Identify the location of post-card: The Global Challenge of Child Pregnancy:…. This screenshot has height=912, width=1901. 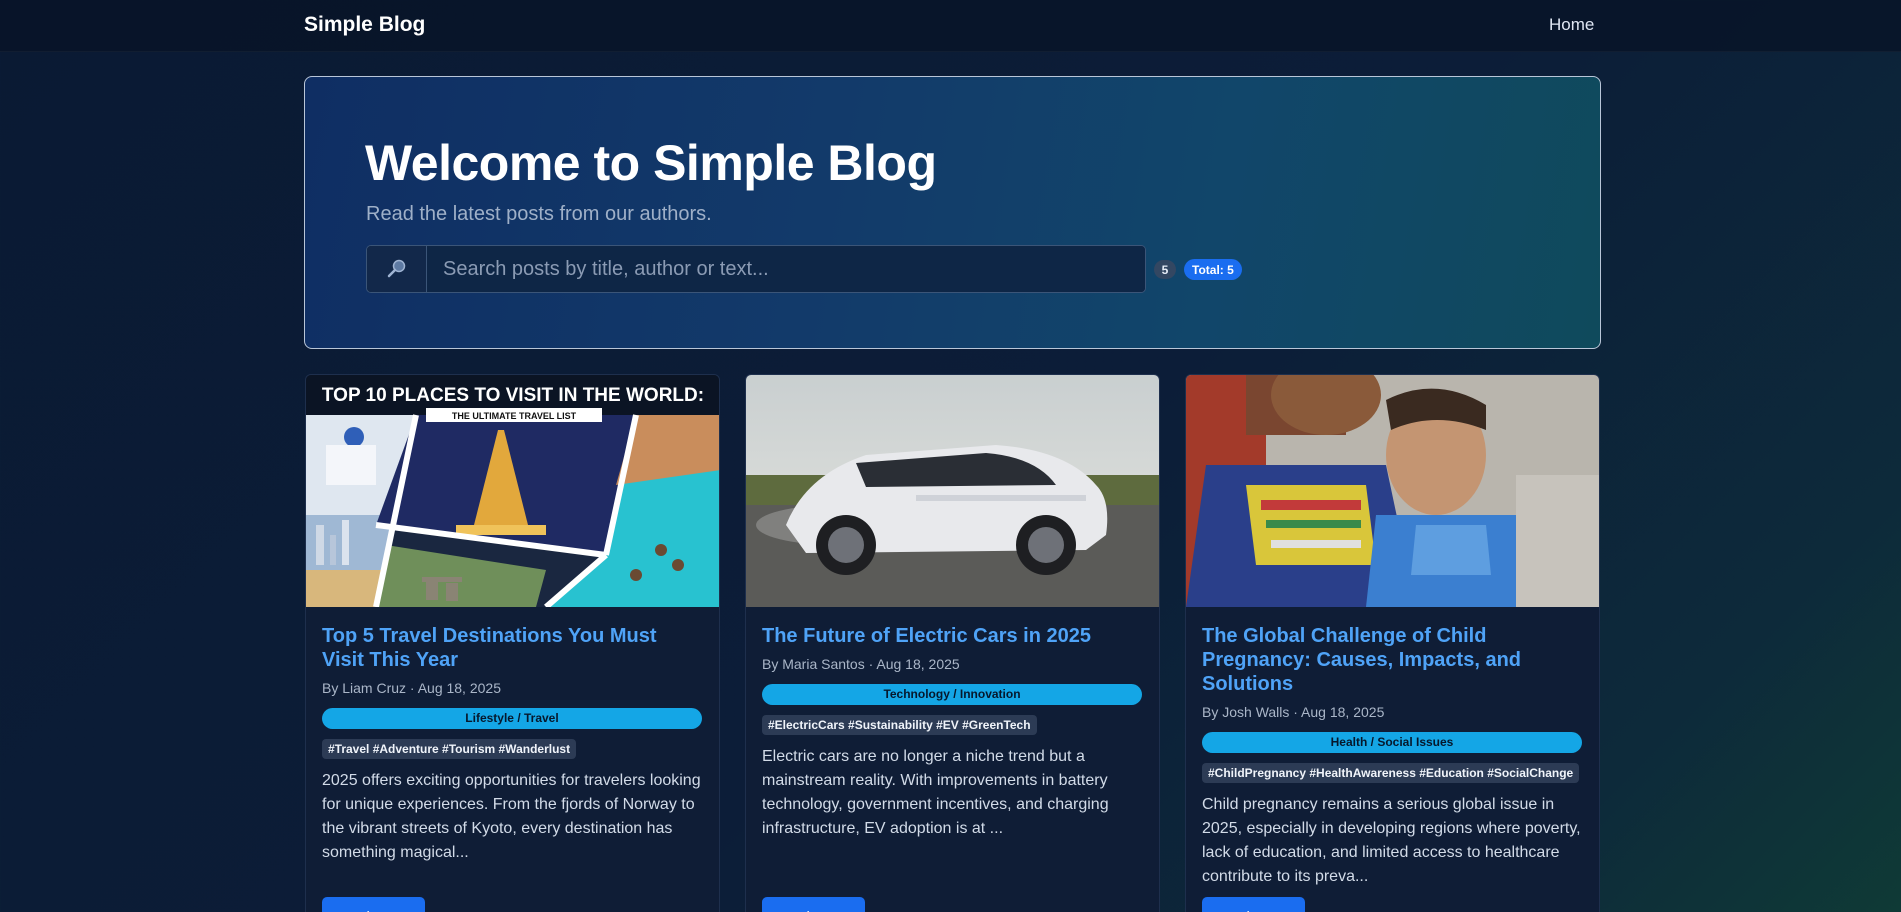
(1392, 643).